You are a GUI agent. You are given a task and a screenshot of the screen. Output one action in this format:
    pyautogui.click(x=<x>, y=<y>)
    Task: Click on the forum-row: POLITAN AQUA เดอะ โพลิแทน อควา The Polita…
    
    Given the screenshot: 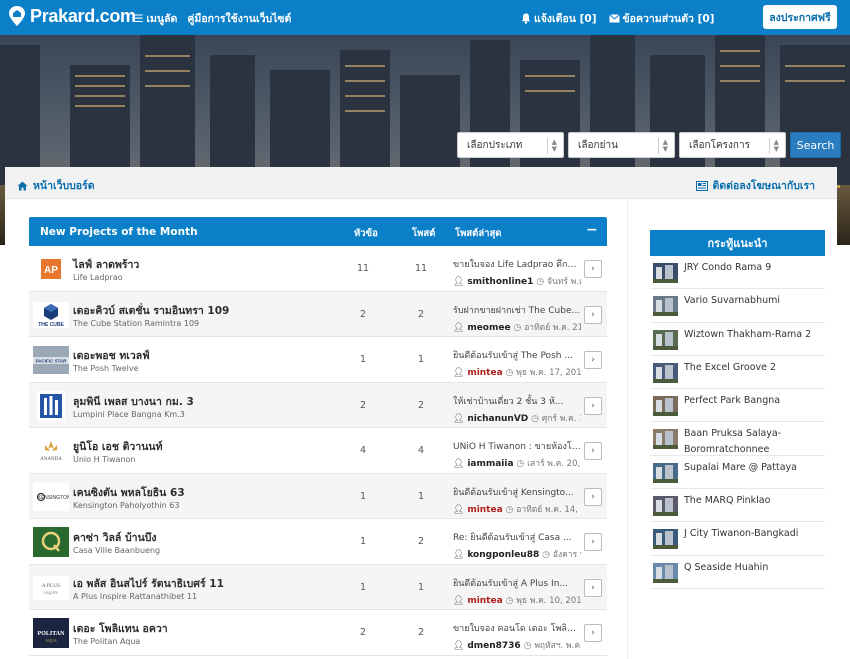 What is the action you would take?
    pyautogui.click(x=318, y=633)
    